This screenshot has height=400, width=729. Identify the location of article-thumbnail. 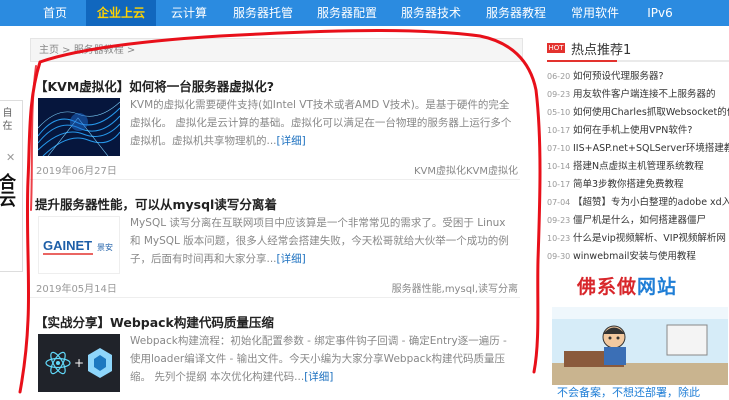
(79, 127).